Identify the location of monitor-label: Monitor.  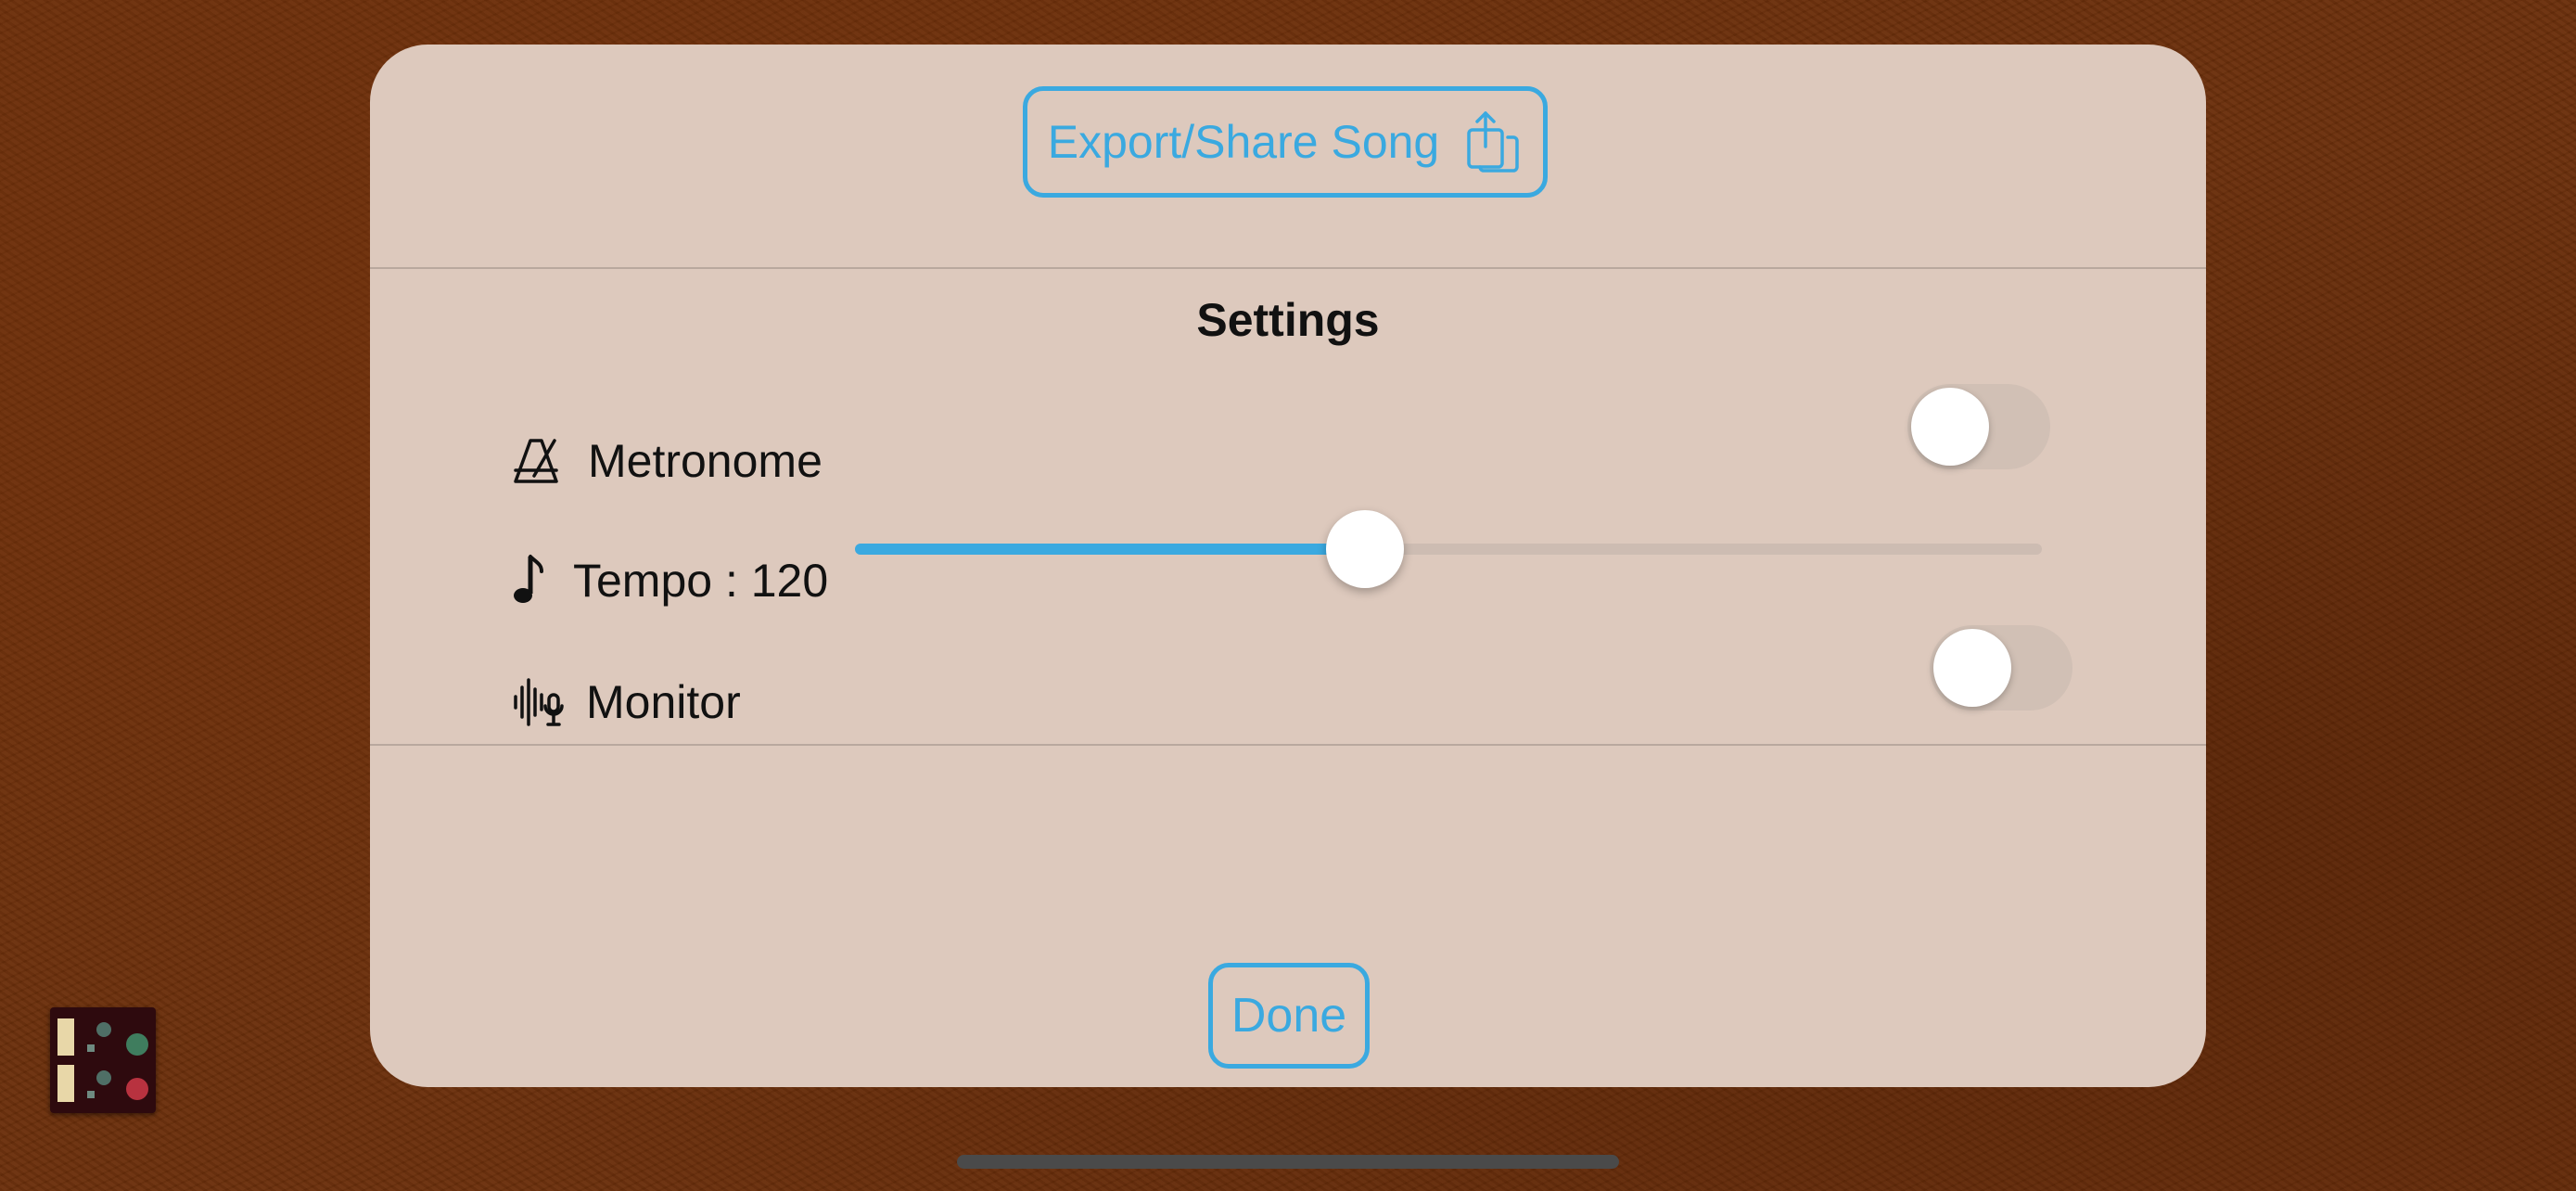
(663, 702).